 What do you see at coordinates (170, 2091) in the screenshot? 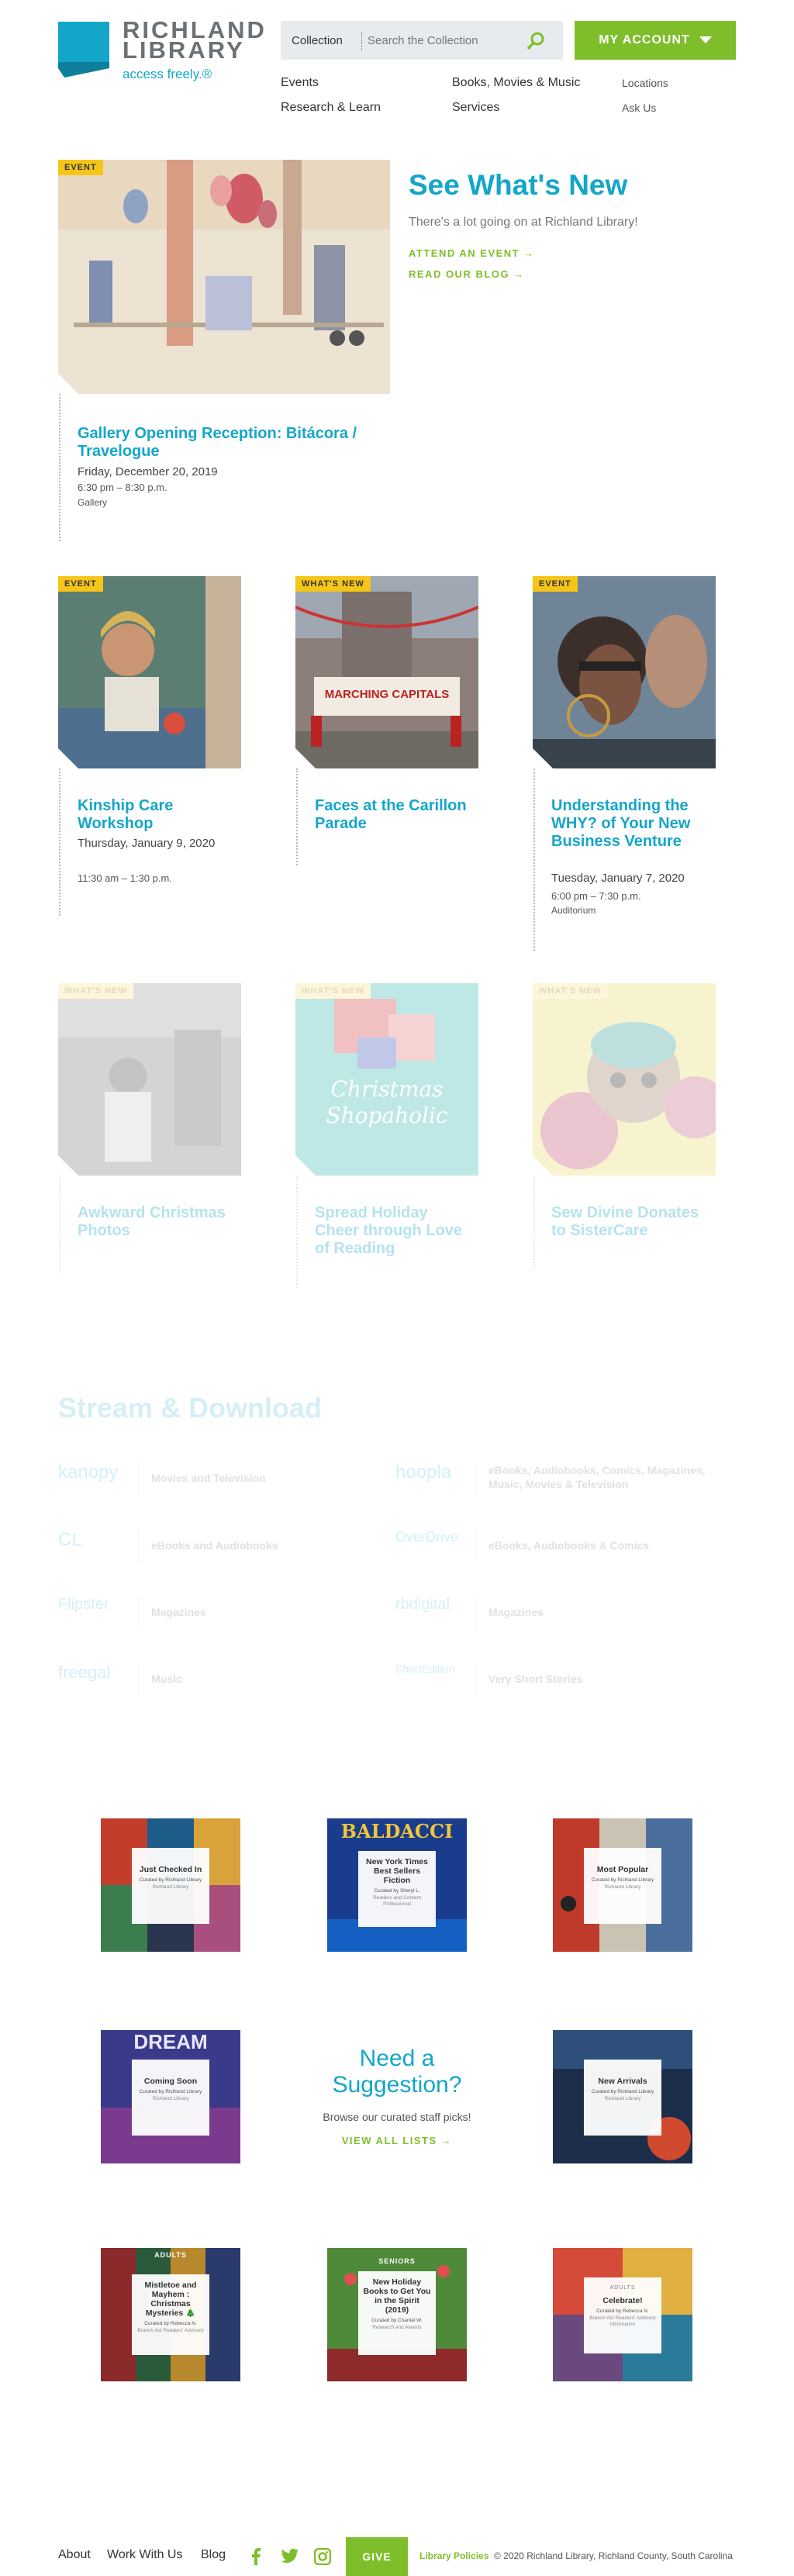
I see `list-curator: Curated by Richland Library` at bounding box center [170, 2091].